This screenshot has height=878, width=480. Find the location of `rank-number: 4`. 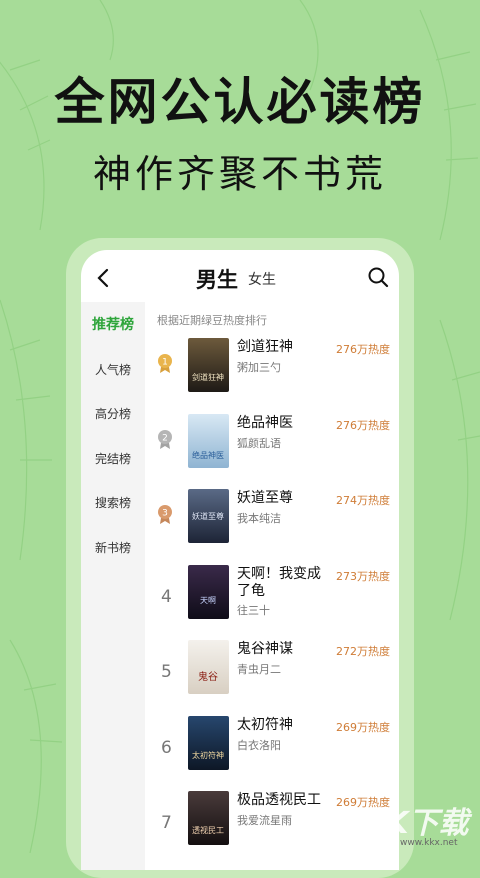

rank-number: 4 is located at coordinates (166, 597).